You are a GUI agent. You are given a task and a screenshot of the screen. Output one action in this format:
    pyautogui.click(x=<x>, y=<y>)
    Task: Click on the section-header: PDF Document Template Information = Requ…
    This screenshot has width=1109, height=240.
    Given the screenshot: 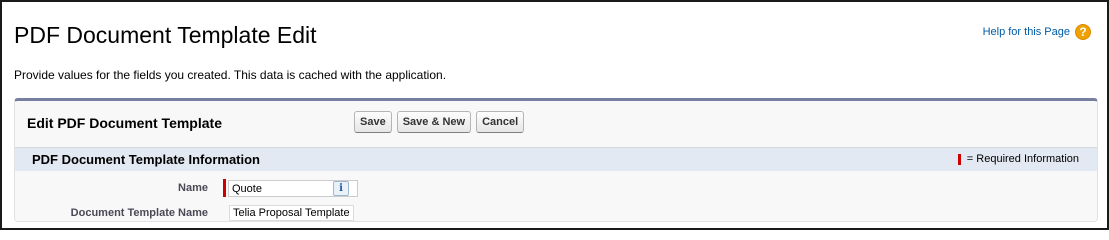 What is the action you would take?
    pyautogui.click(x=556, y=159)
    